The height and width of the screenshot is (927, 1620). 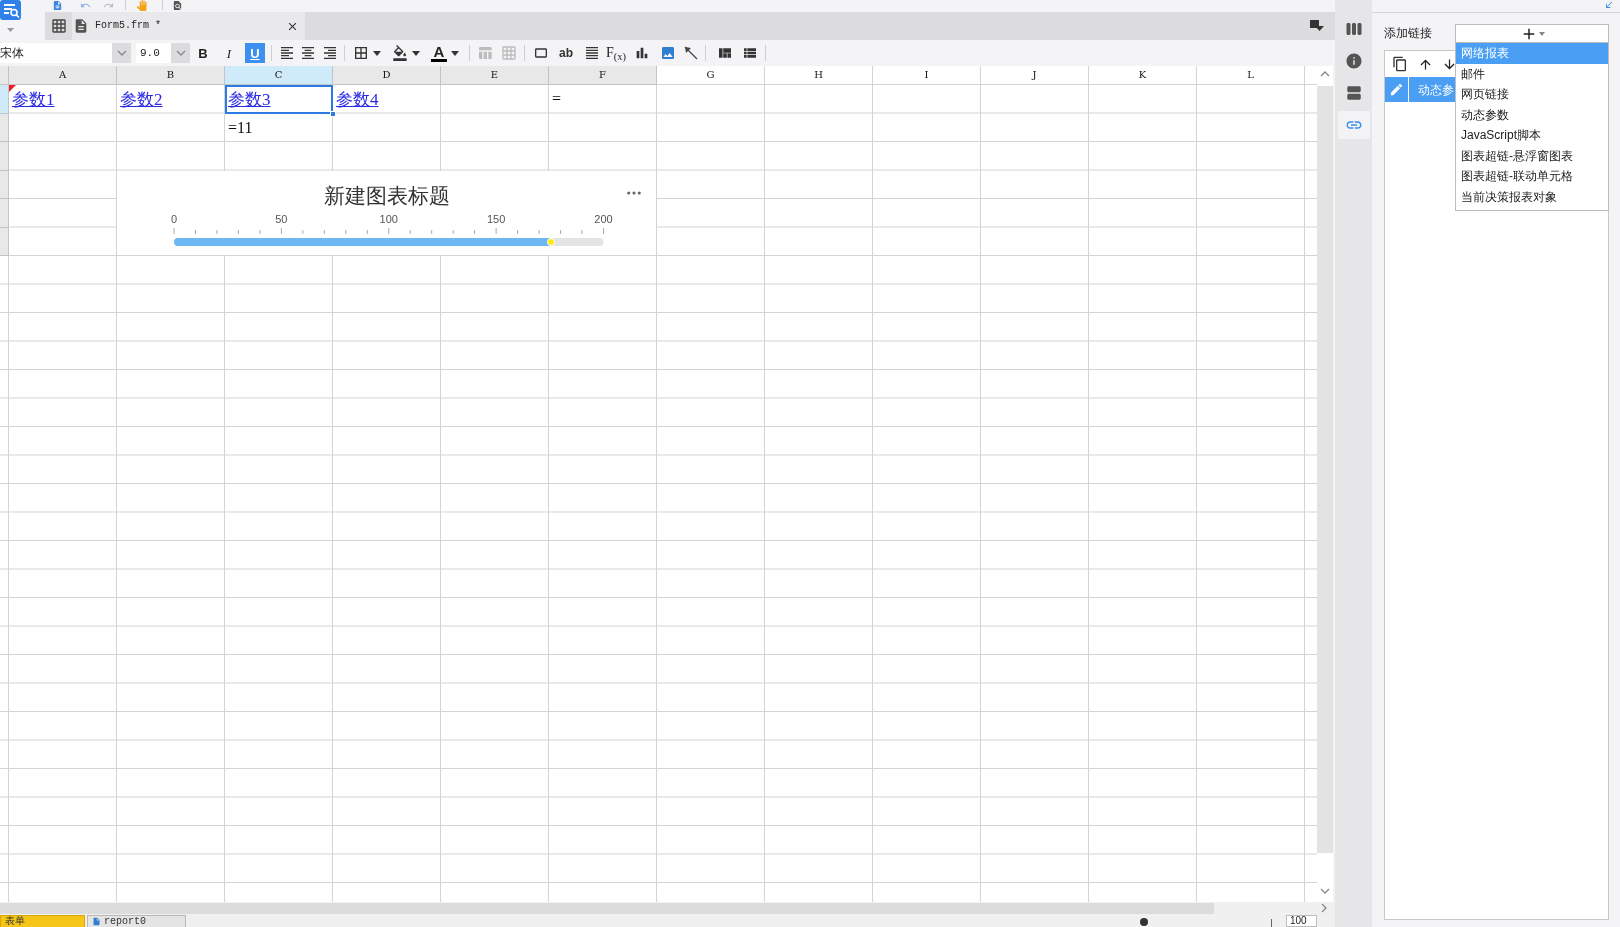 I want to click on info-icon, so click(x=1353, y=61).